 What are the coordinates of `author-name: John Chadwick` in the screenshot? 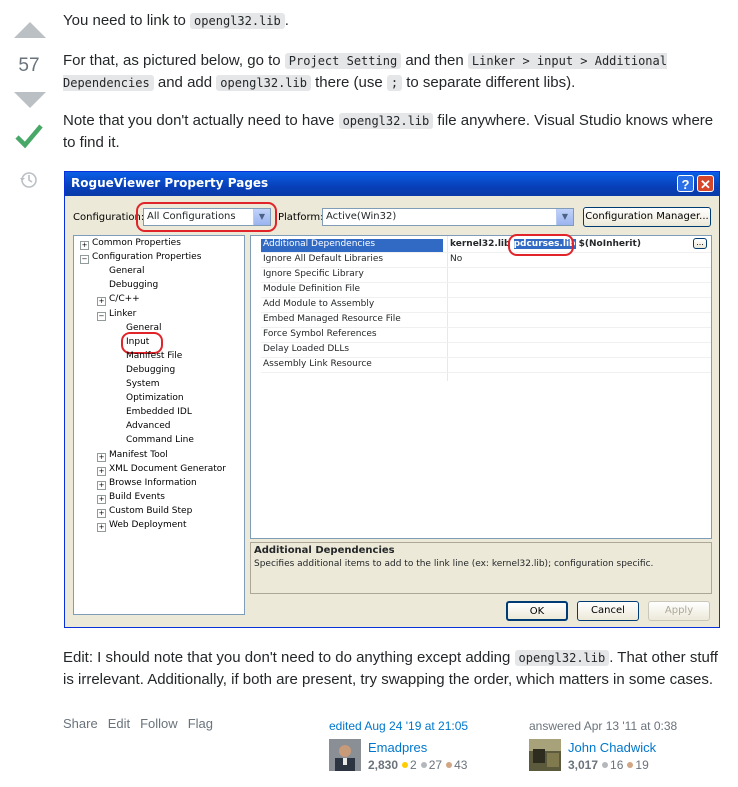 It's located at (612, 747).